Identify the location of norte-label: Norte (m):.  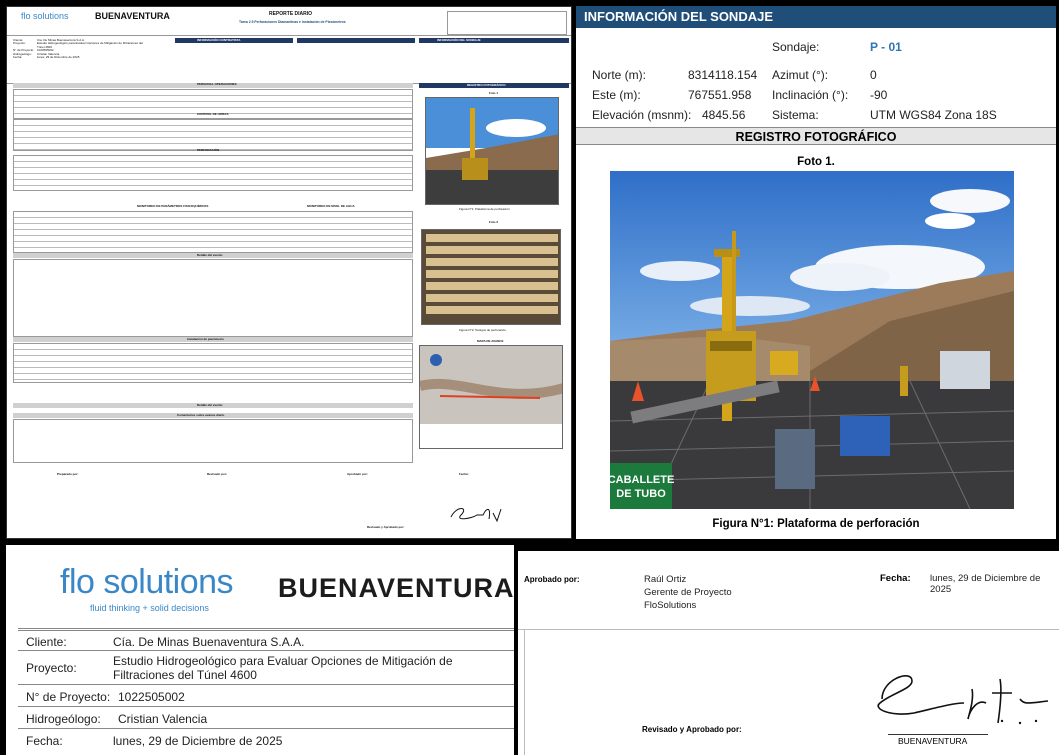
(619, 75).